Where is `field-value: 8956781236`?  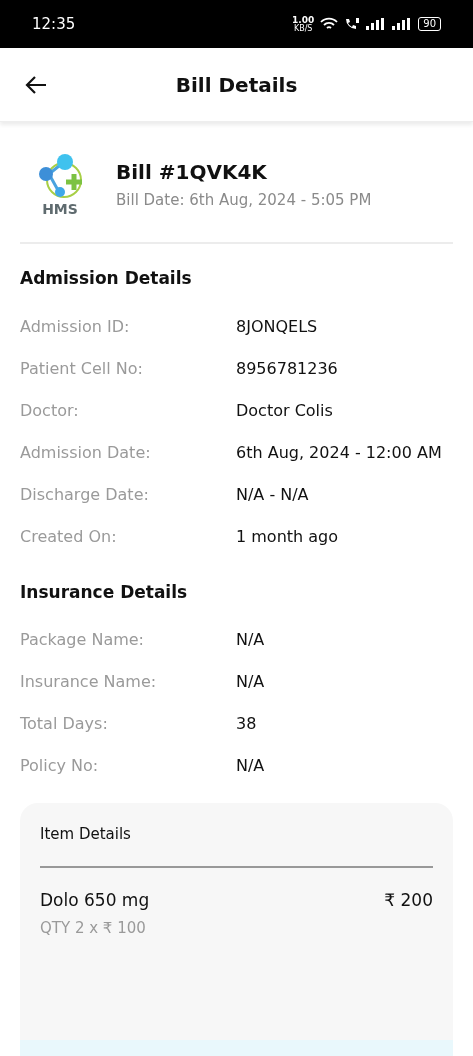
field-value: 8956781236 is located at coordinates (287, 368).